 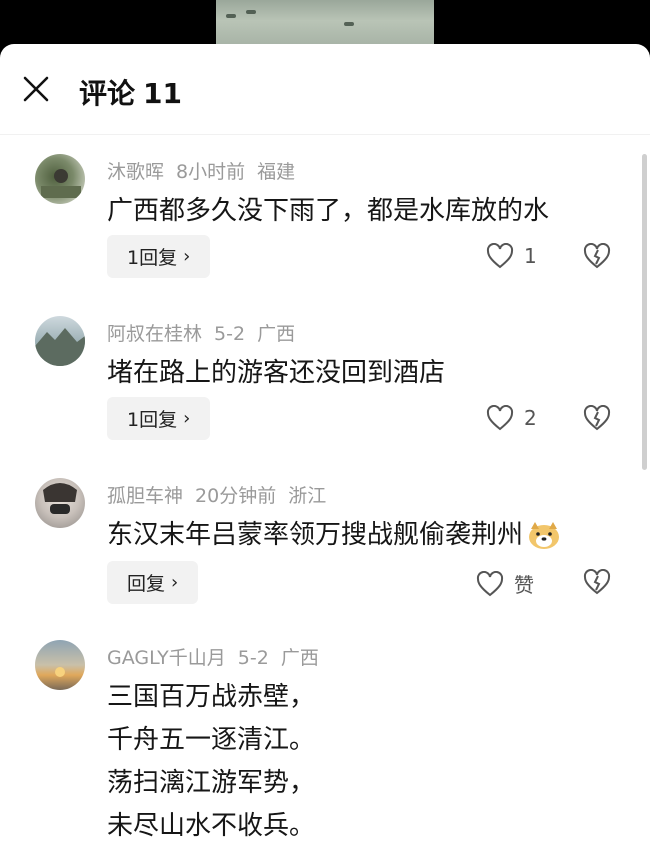 I want to click on comment-text-row: 东汉末年吕蒙率领万搜战舰偷袭荆州, so click(x=334, y=532).